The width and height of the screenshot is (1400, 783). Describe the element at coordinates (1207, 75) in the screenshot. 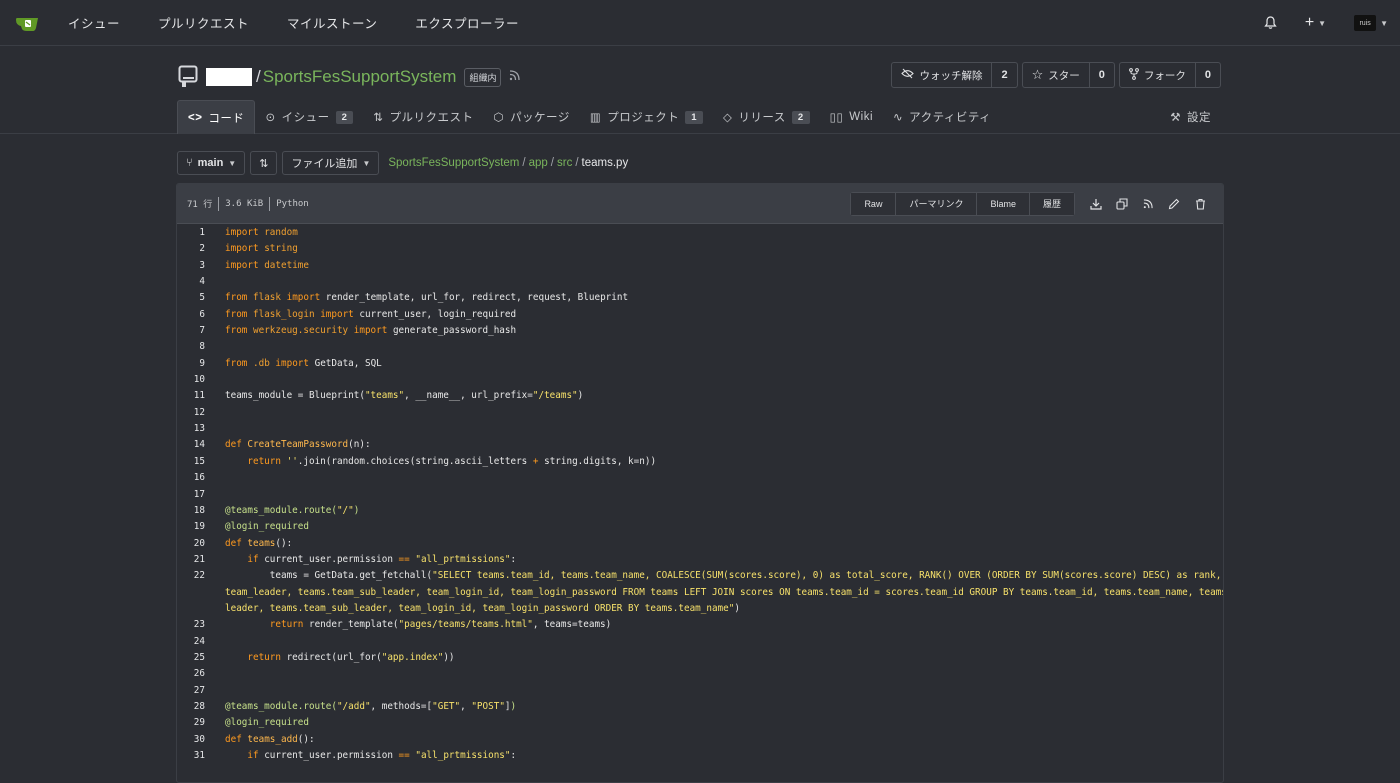

I see `fork-count: 0` at that location.